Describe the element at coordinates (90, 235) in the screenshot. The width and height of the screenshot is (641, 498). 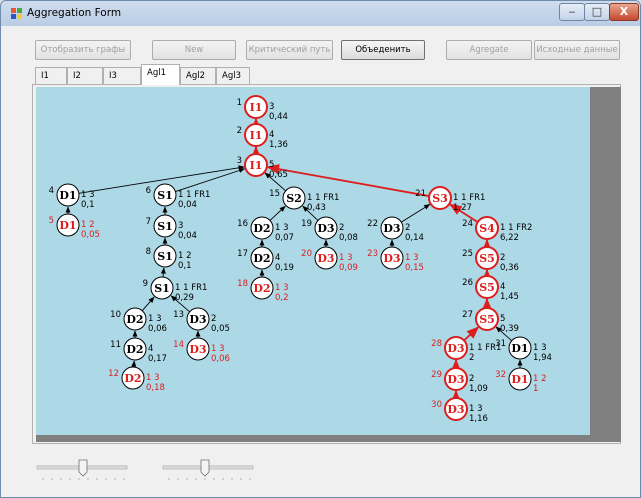
I see `node-value: 0,05` at that location.